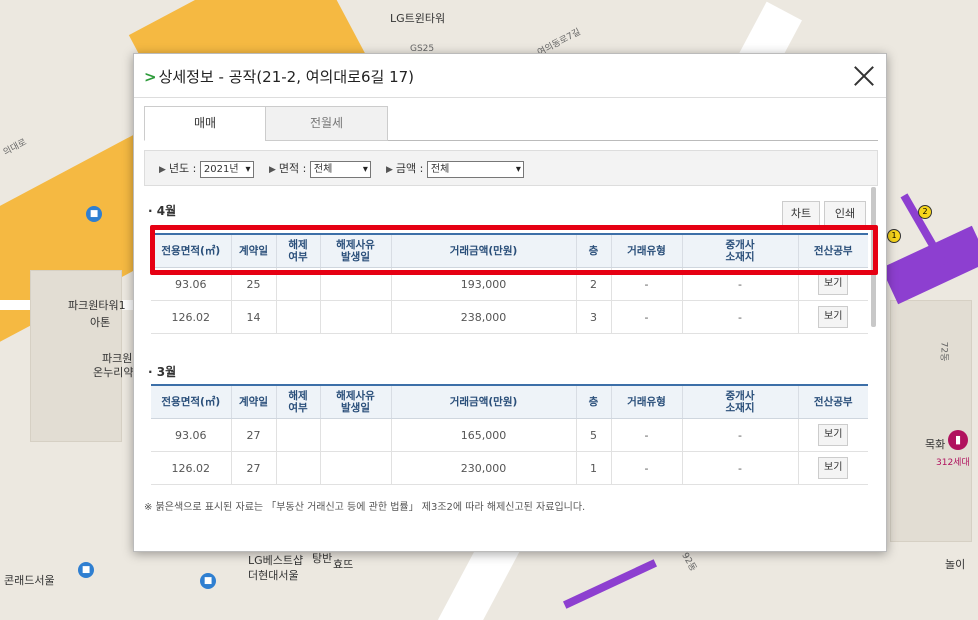 The height and width of the screenshot is (620, 978). Describe the element at coordinates (298, 251) in the screenshot. I see `col-cancel: 해제 여부` at that location.